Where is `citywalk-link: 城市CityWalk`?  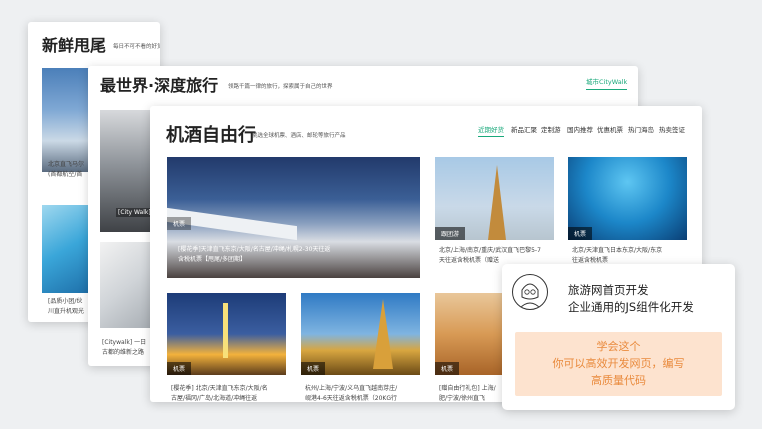
citywalk-link: 城市CityWalk is located at coordinates (607, 83).